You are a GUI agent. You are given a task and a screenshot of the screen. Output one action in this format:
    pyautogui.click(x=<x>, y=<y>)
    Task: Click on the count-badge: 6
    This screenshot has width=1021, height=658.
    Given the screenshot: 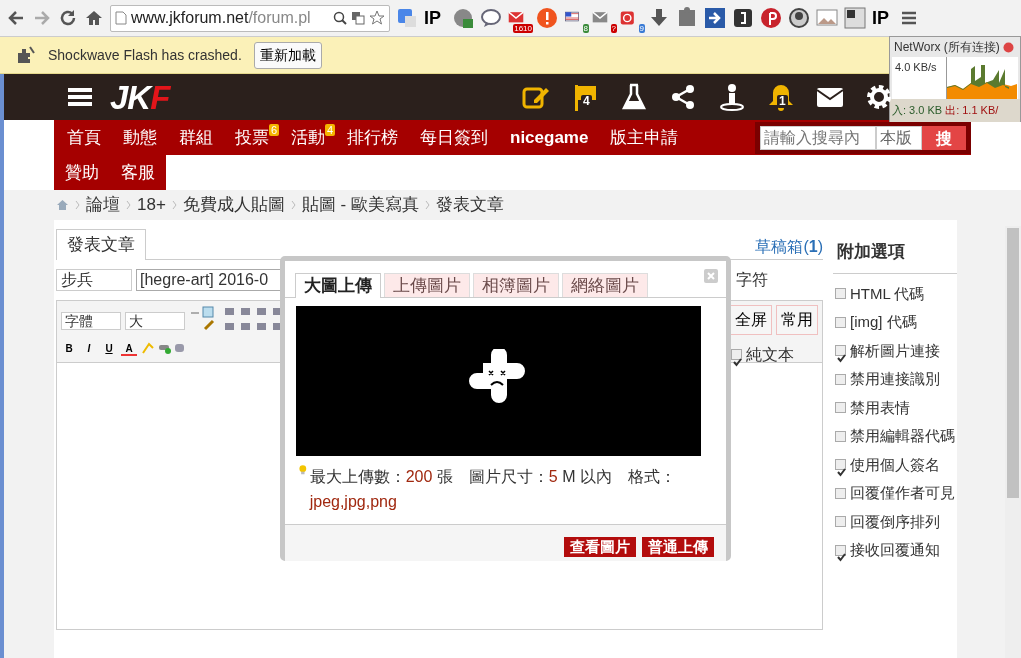 What is the action you would take?
    pyautogui.click(x=273, y=130)
    